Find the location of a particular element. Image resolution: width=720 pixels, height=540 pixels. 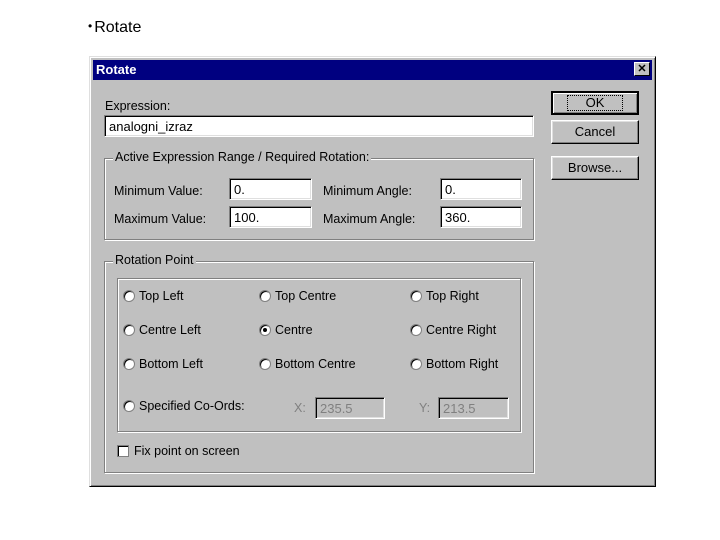

radio-label: Top Right is located at coordinates (452, 296).